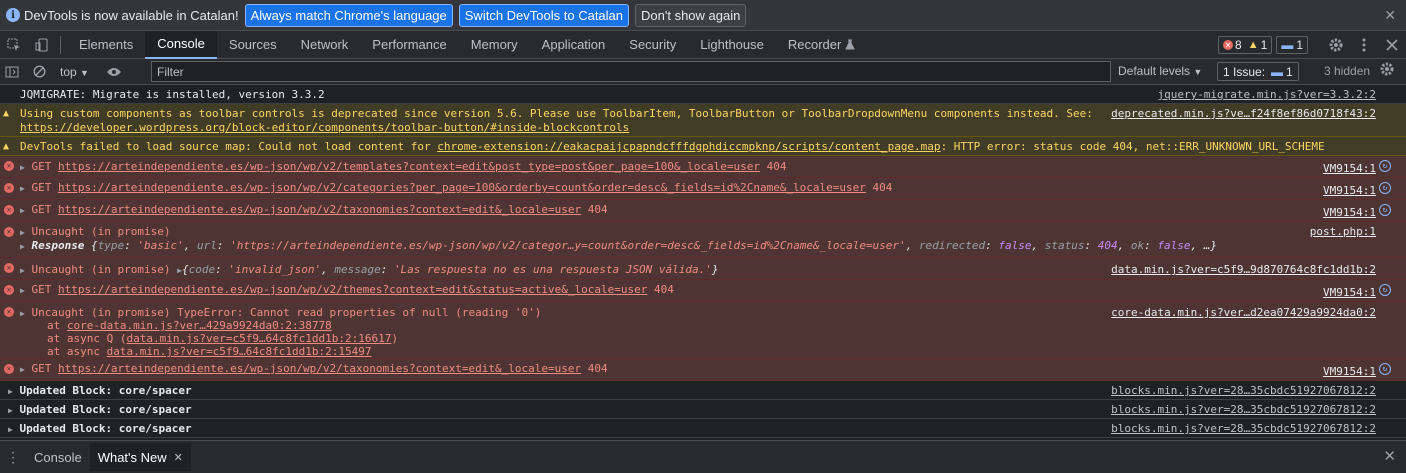 The image size is (1406, 473). Describe the element at coordinates (494, 45) in the screenshot. I see `tab-memory: Memory` at that location.